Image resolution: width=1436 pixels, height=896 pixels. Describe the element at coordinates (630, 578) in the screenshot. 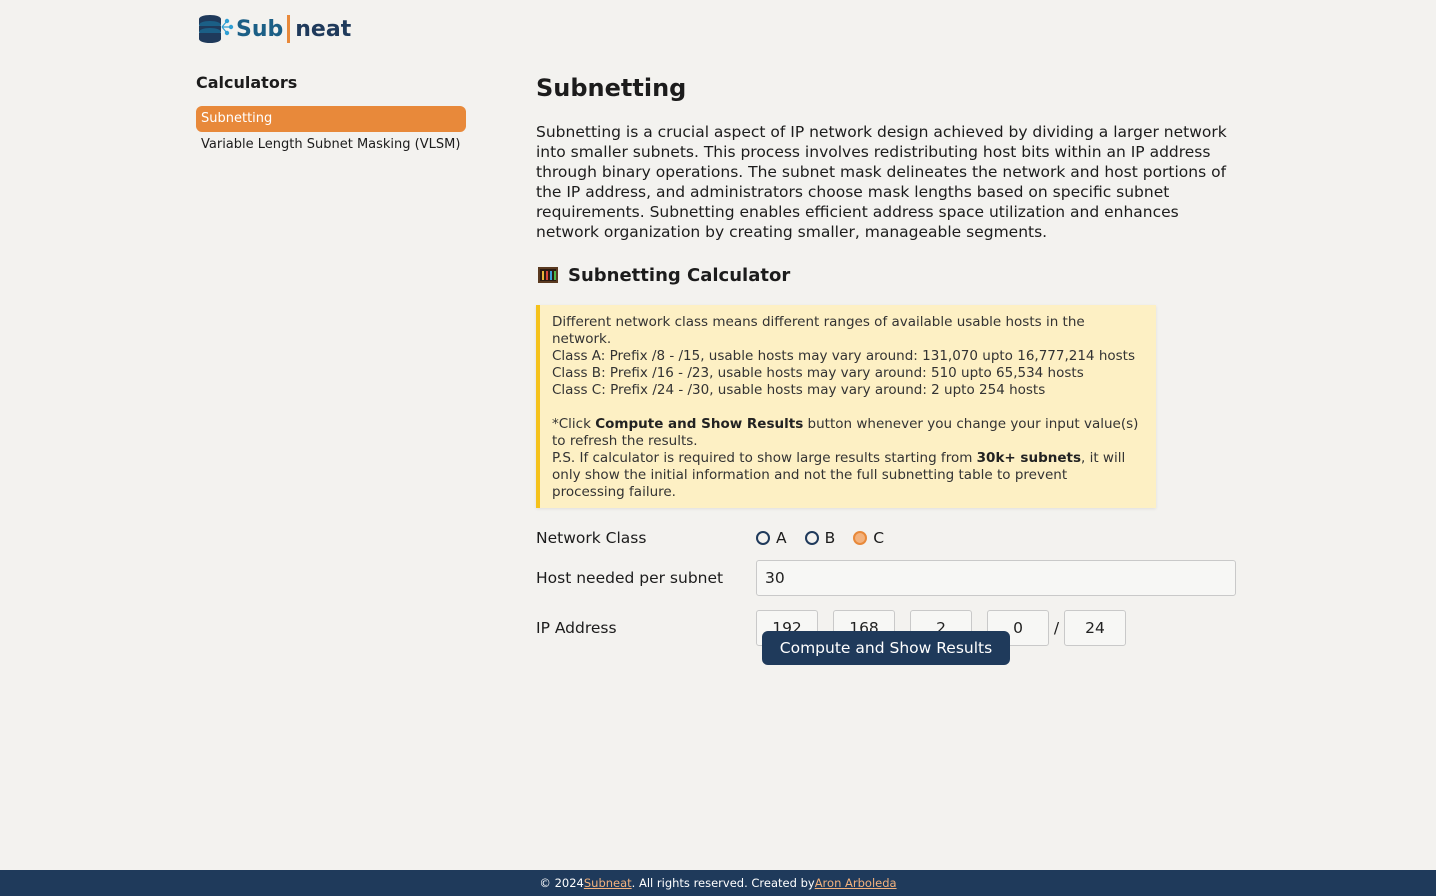

I see `hosts-label: Host needed per subnet` at that location.